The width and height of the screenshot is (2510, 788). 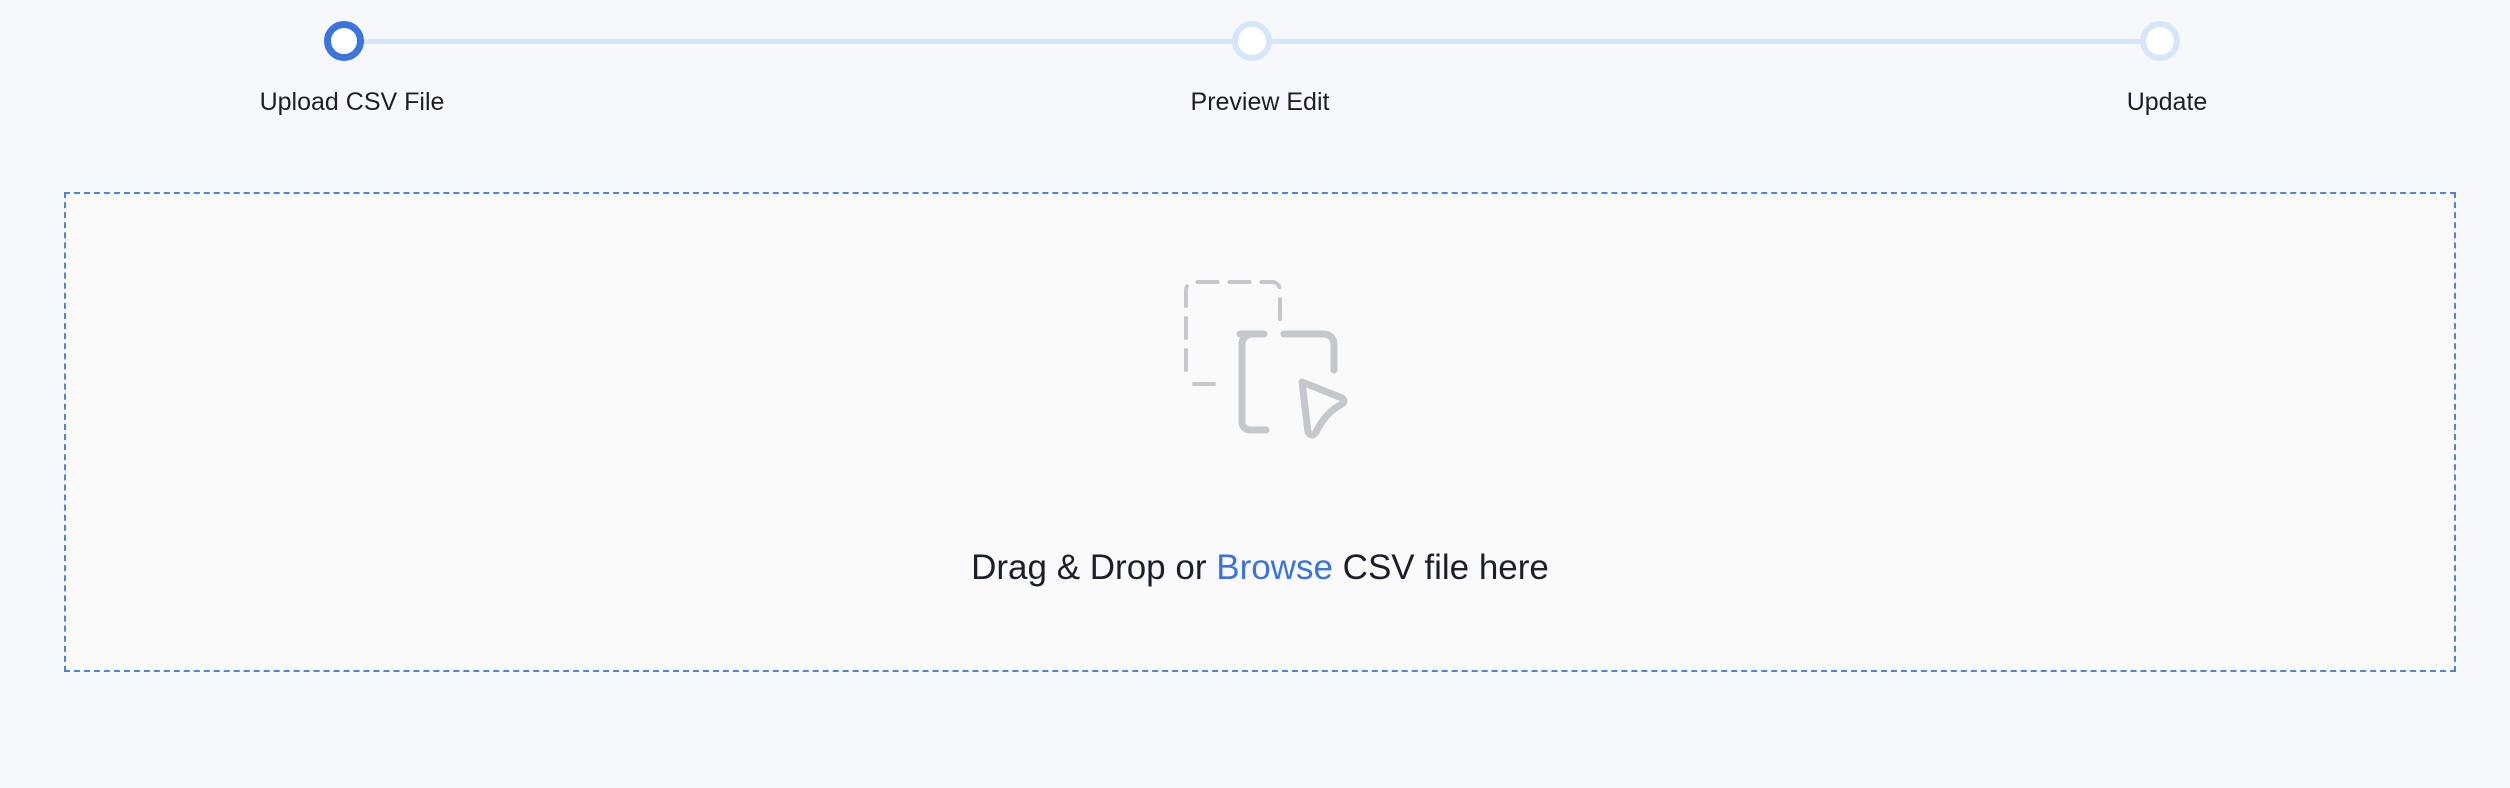 What do you see at coordinates (1445, 567) in the screenshot?
I see `dropzone-text-after: CSV file here` at bounding box center [1445, 567].